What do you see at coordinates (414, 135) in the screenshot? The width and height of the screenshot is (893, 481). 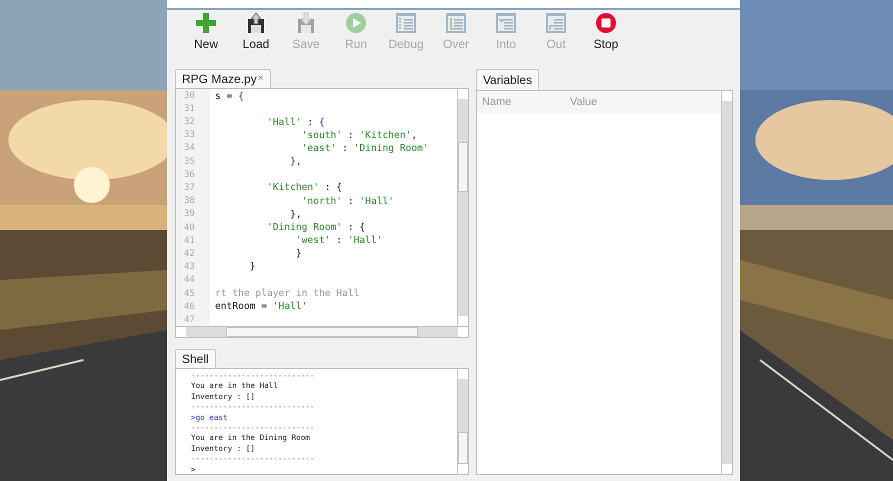 I see `code-text: ,` at bounding box center [414, 135].